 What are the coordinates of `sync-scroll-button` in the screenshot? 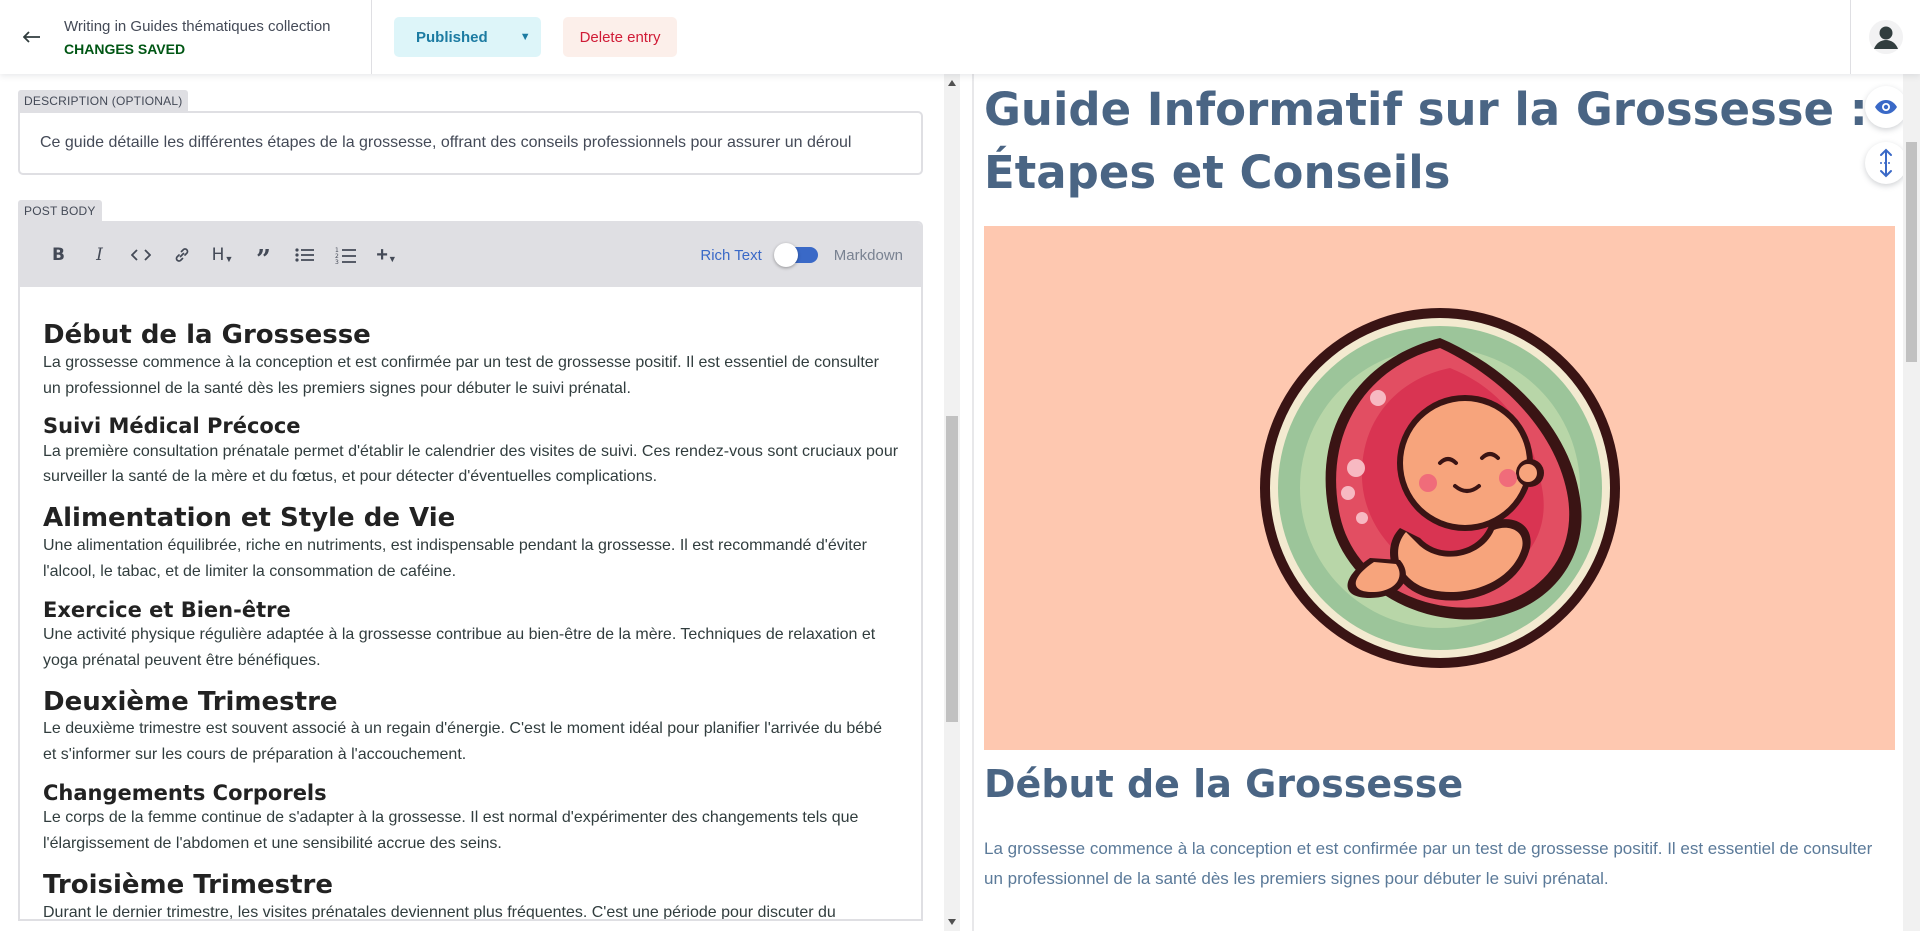 It's located at (1884, 163).